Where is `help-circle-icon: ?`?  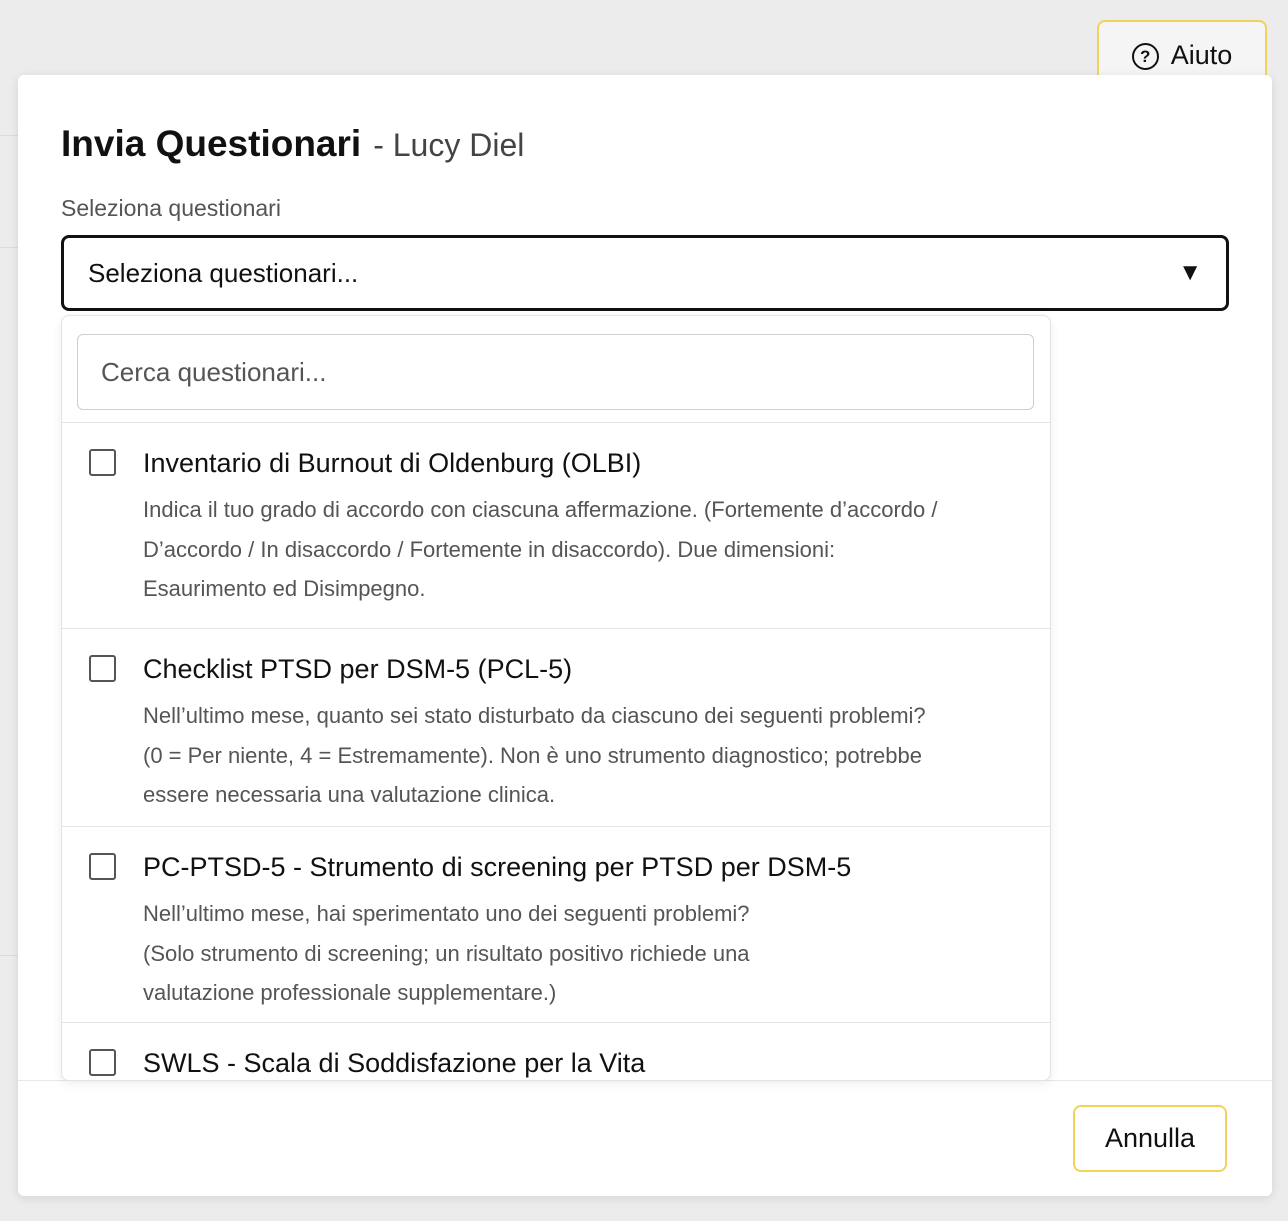 help-circle-icon: ? is located at coordinates (1145, 56).